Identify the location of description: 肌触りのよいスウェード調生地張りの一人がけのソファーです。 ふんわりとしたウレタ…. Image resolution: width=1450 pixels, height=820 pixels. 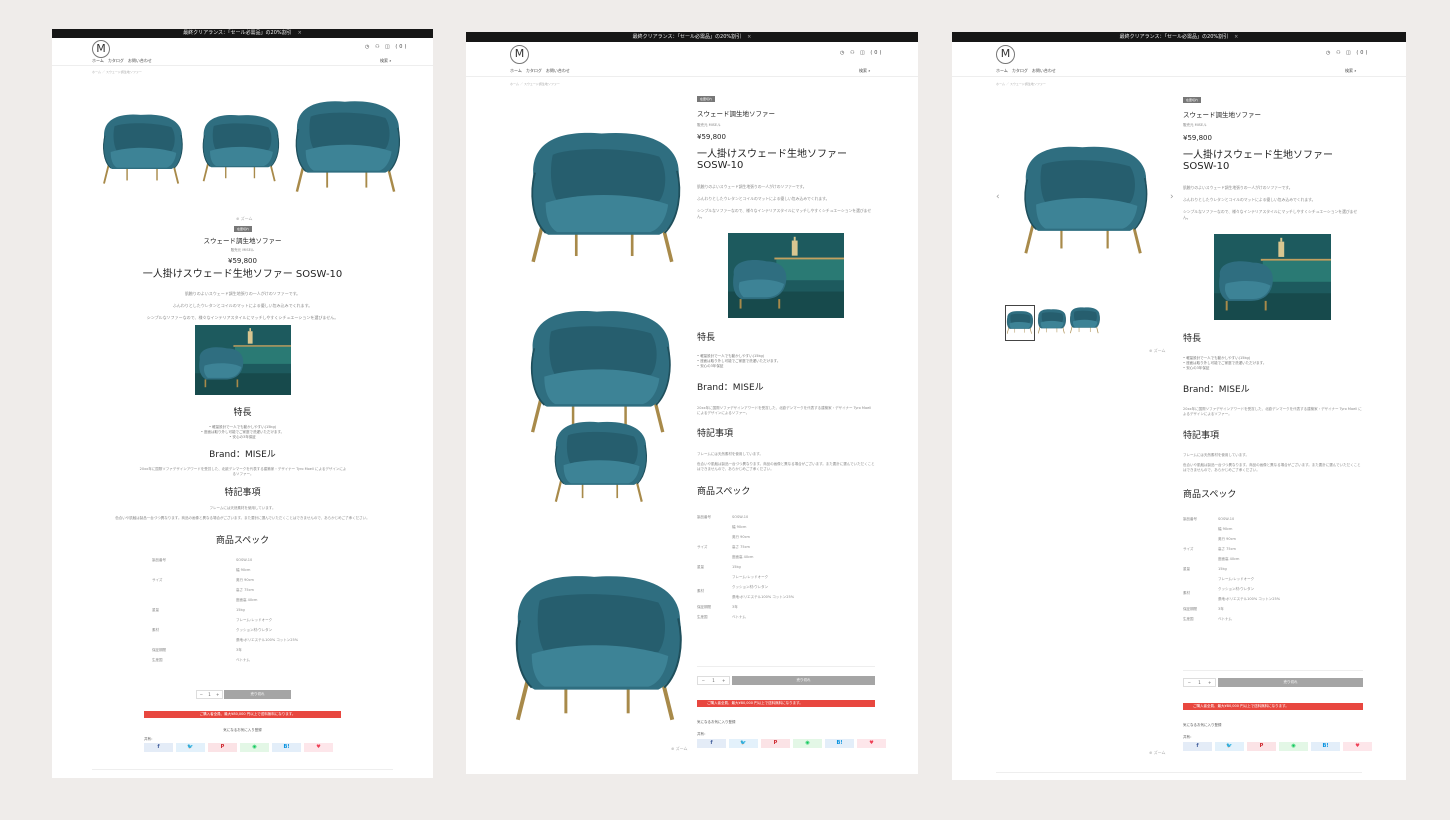
(786, 202).